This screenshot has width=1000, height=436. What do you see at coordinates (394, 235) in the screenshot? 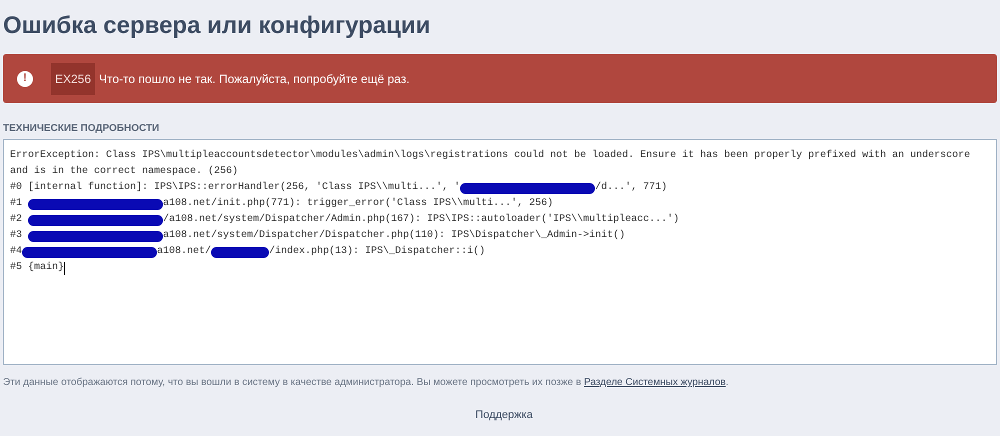
I see `code-text: a108.net/system/Dispatcher/Dispatcher.php(110): IPS\Dispatcher\_Admin->init()` at bounding box center [394, 235].